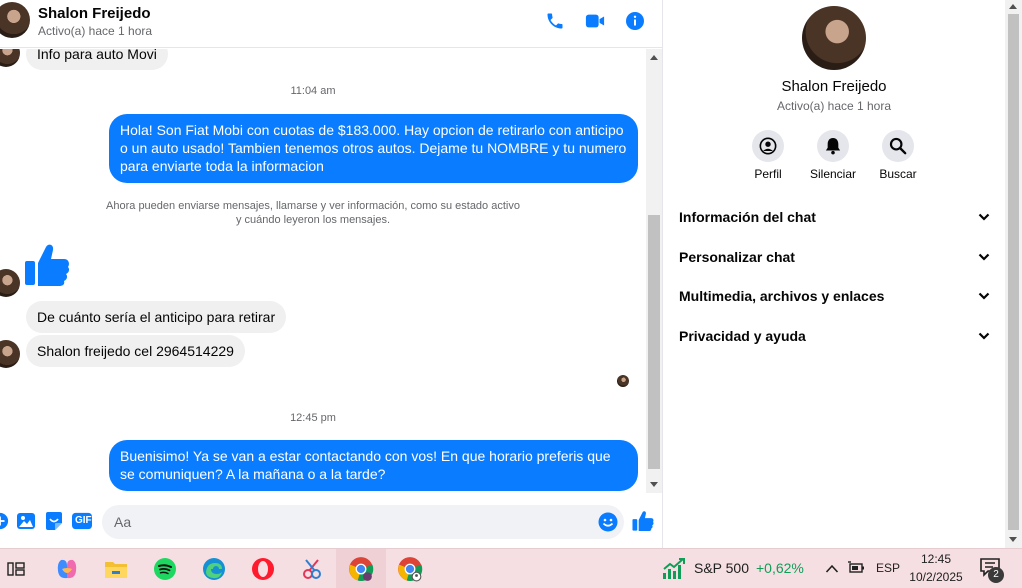  I want to click on contact-status: Activo(a) hace 1 hora, so click(95, 31).